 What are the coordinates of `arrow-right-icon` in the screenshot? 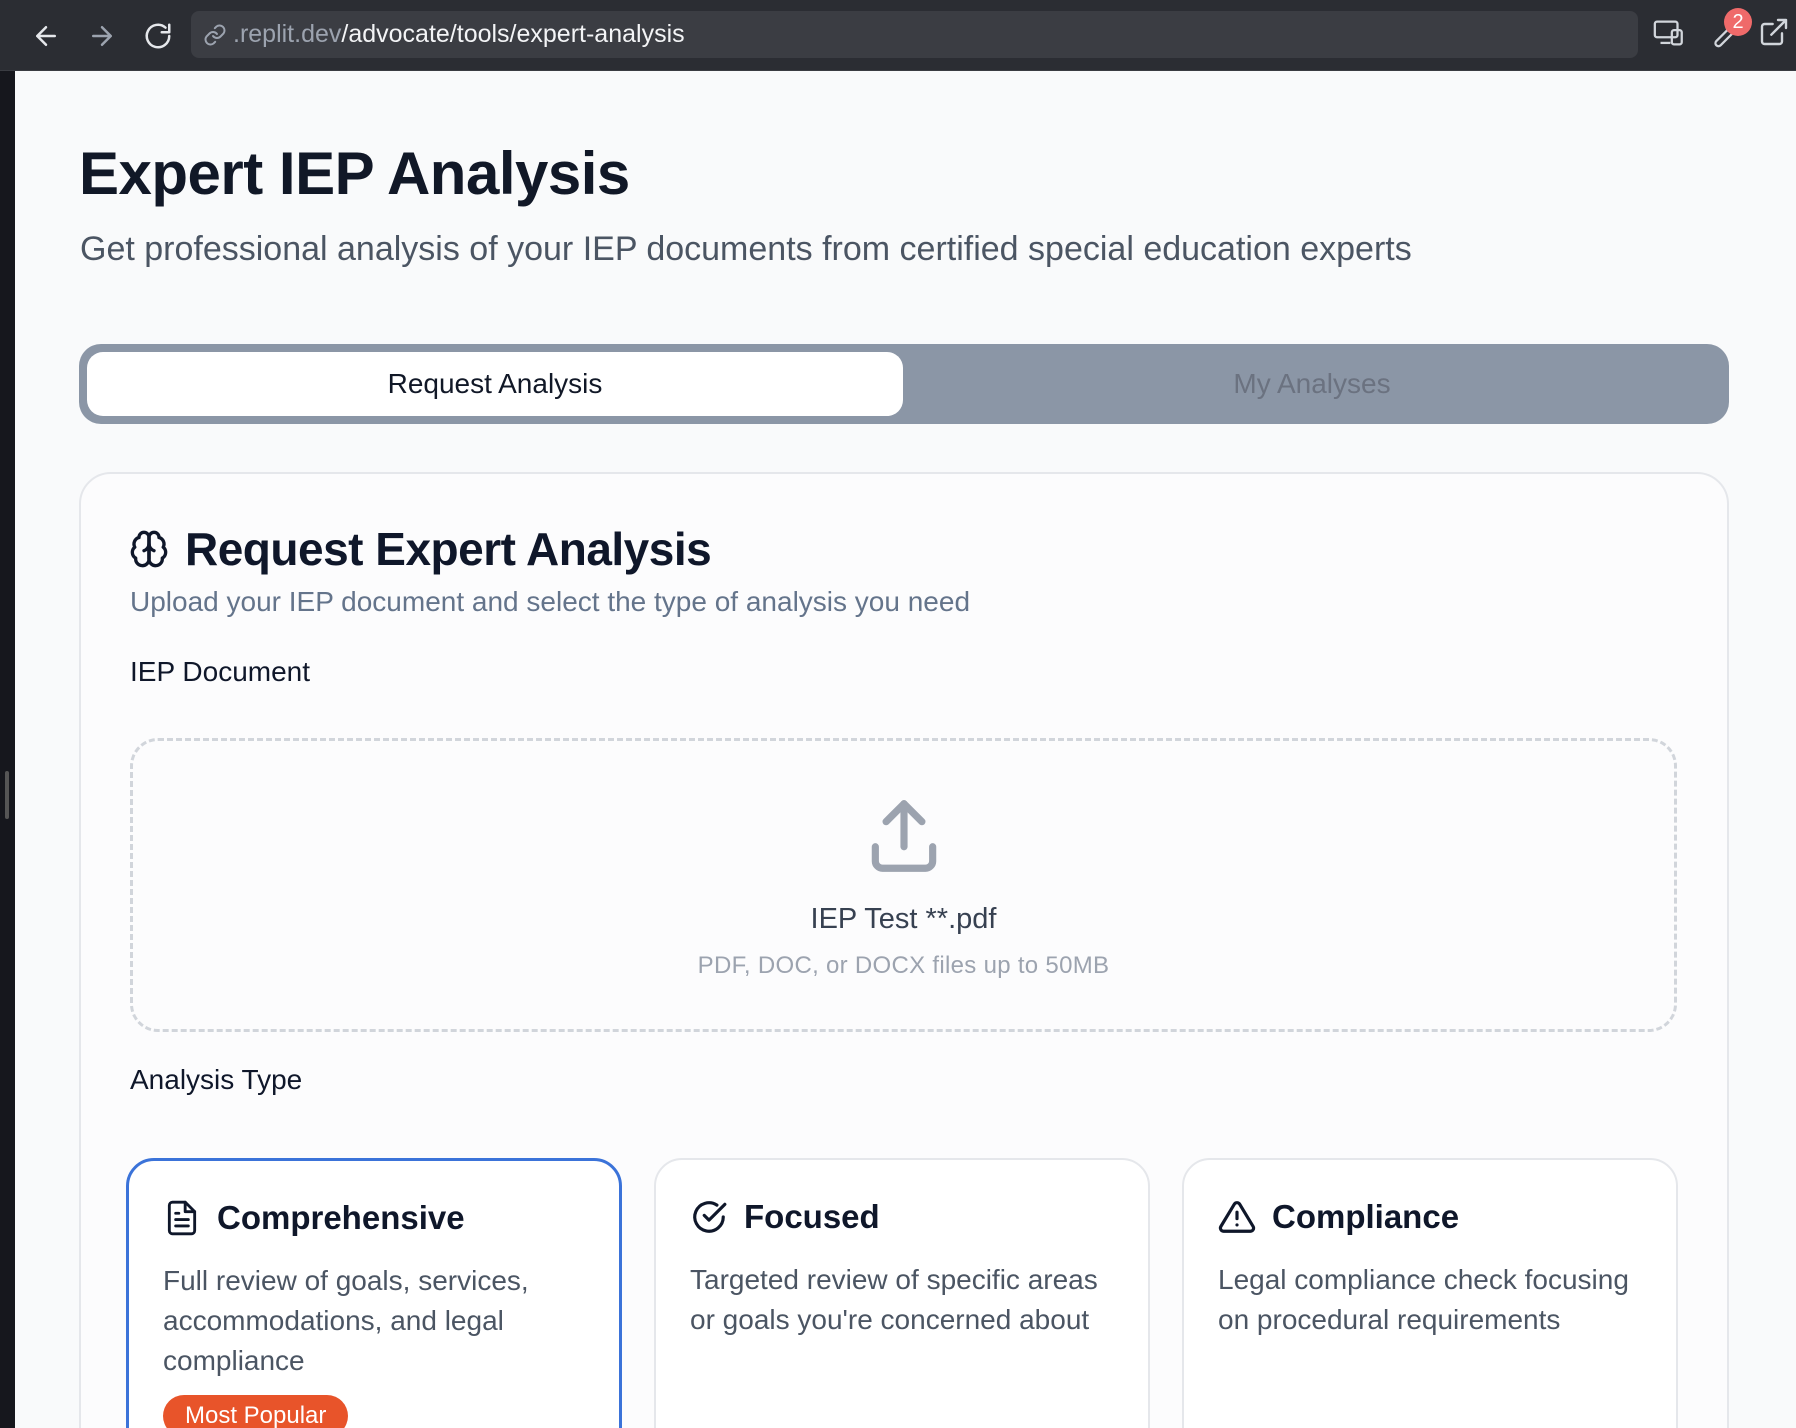 It's located at (102, 36).